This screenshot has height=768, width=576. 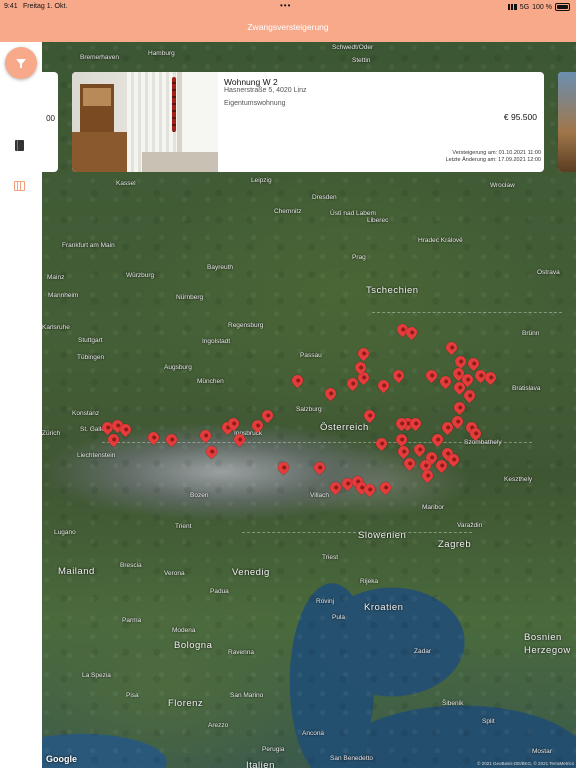 What do you see at coordinates (216, 341) in the screenshot?
I see `map-label-ingolstadt: Ingolstadt` at bounding box center [216, 341].